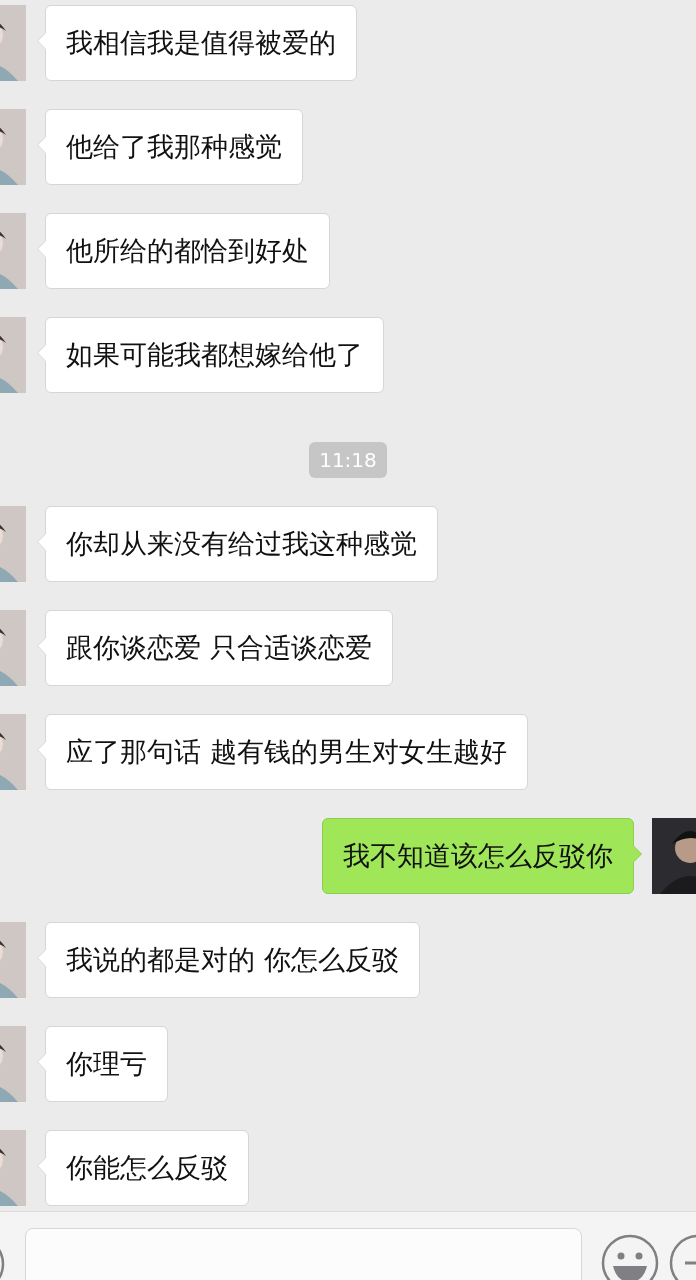 The image size is (696, 1280). Describe the element at coordinates (219, 648) in the screenshot. I see `message-bubble: 跟你谈恋爱 只合适谈恋爱` at that location.